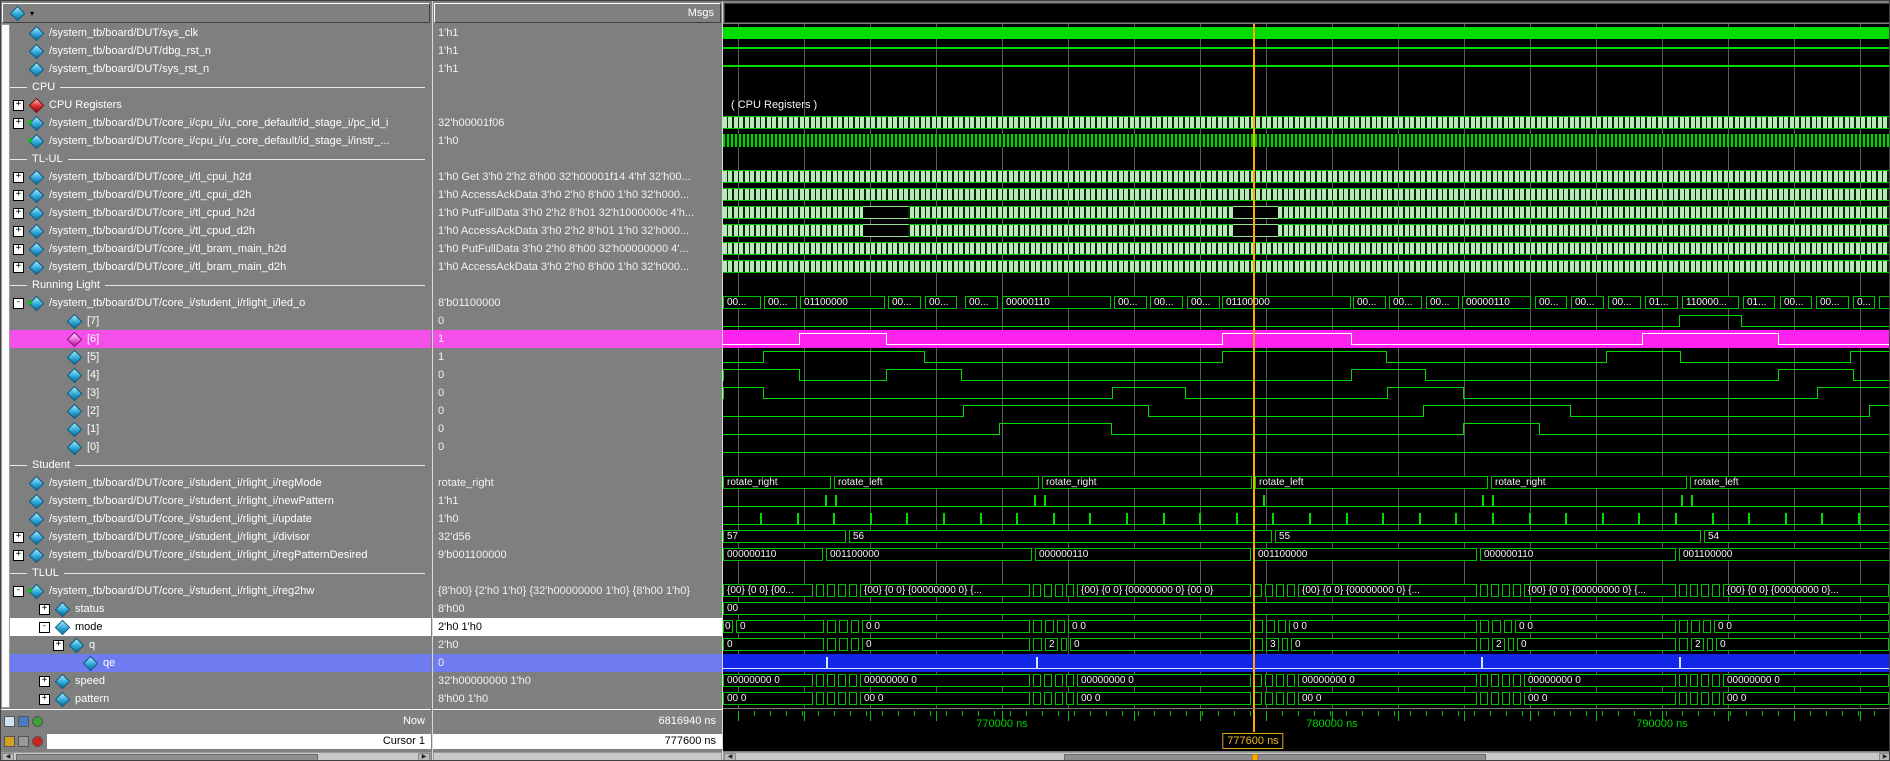 The image size is (1890, 761). Describe the element at coordinates (216, 627) in the screenshot. I see `signal-row-mode: - mode` at that location.